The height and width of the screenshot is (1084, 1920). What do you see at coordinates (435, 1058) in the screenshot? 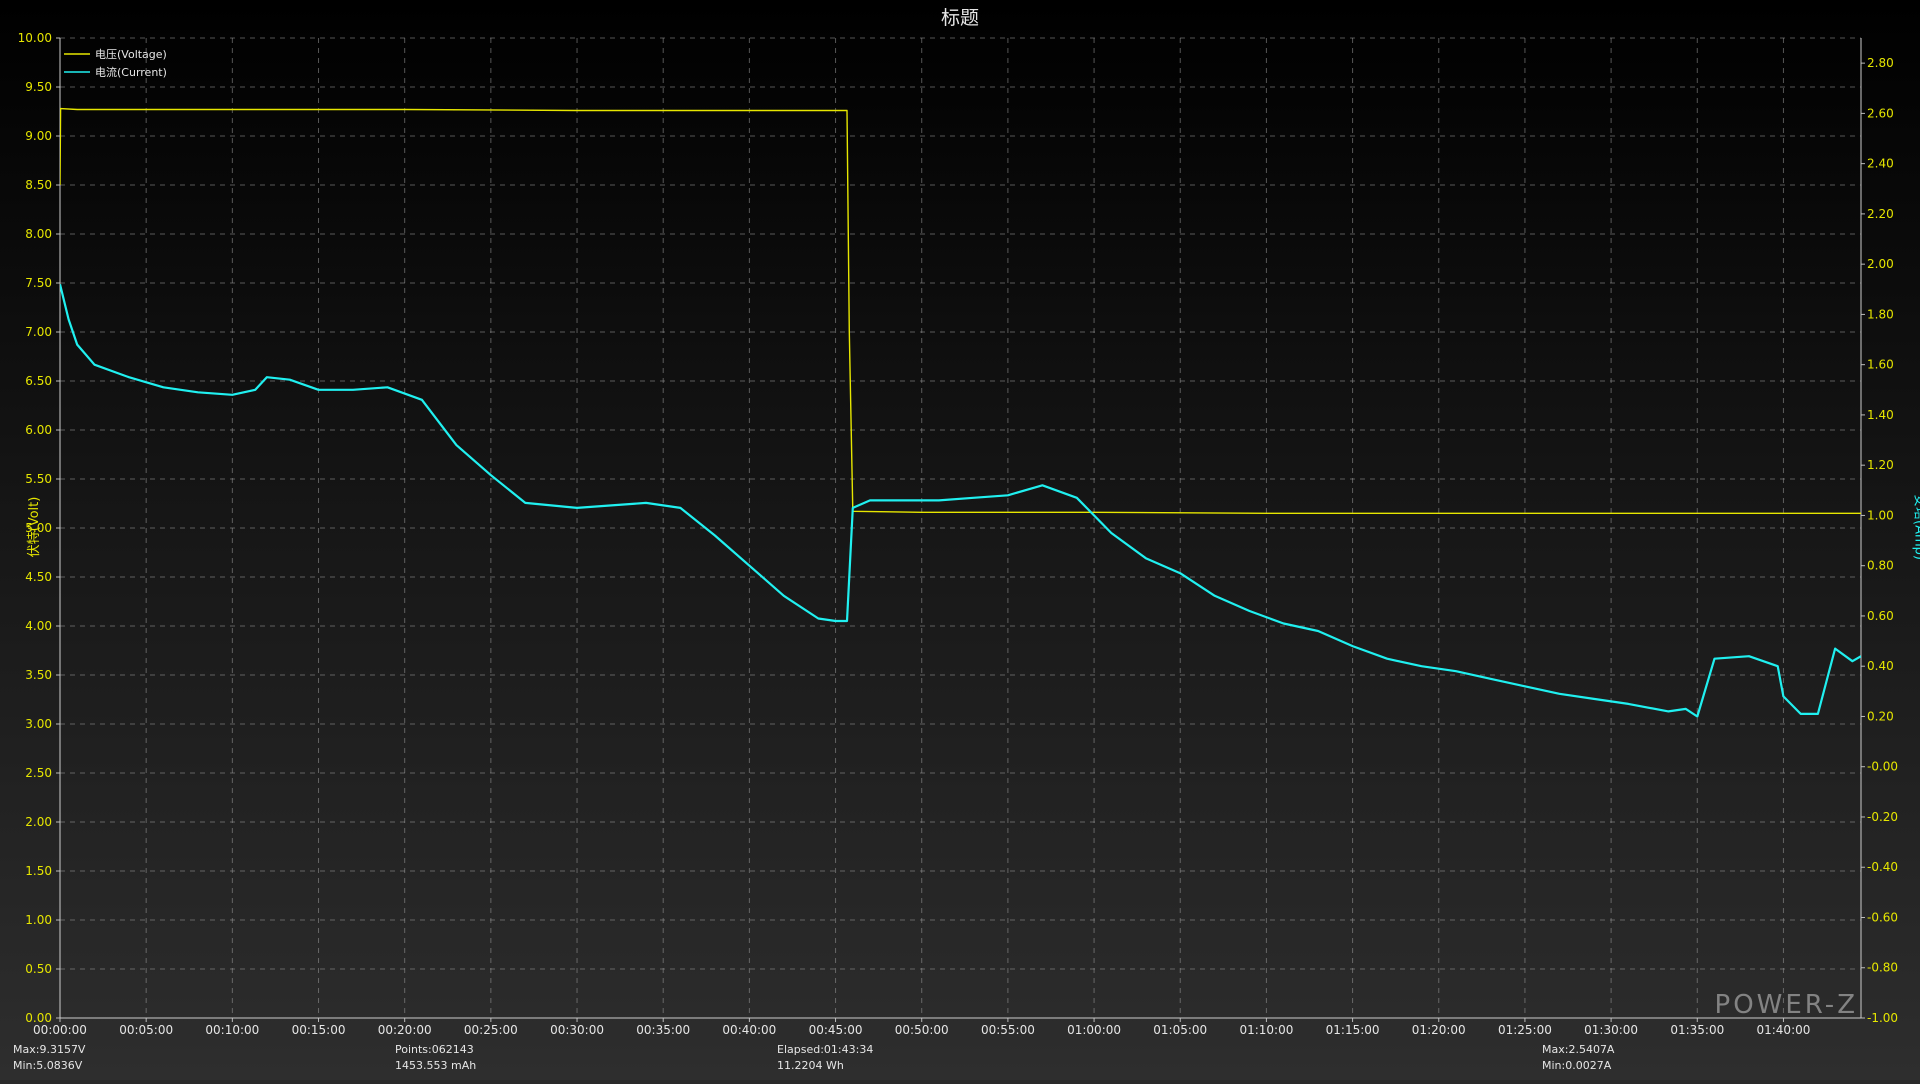
I see `footer-points-stats: Points:062143 1453.553 mAh` at bounding box center [435, 1058].